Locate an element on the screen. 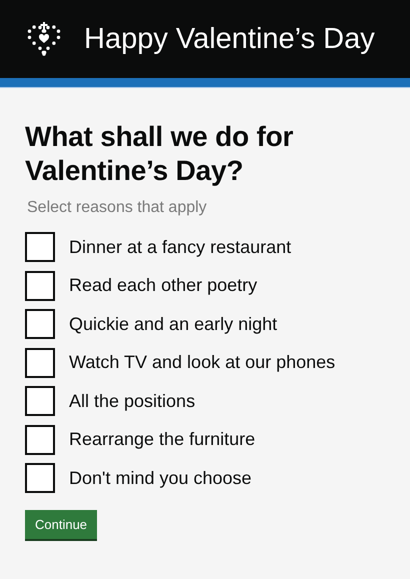  heart-logo-icon is located at coordinates (44, 39).